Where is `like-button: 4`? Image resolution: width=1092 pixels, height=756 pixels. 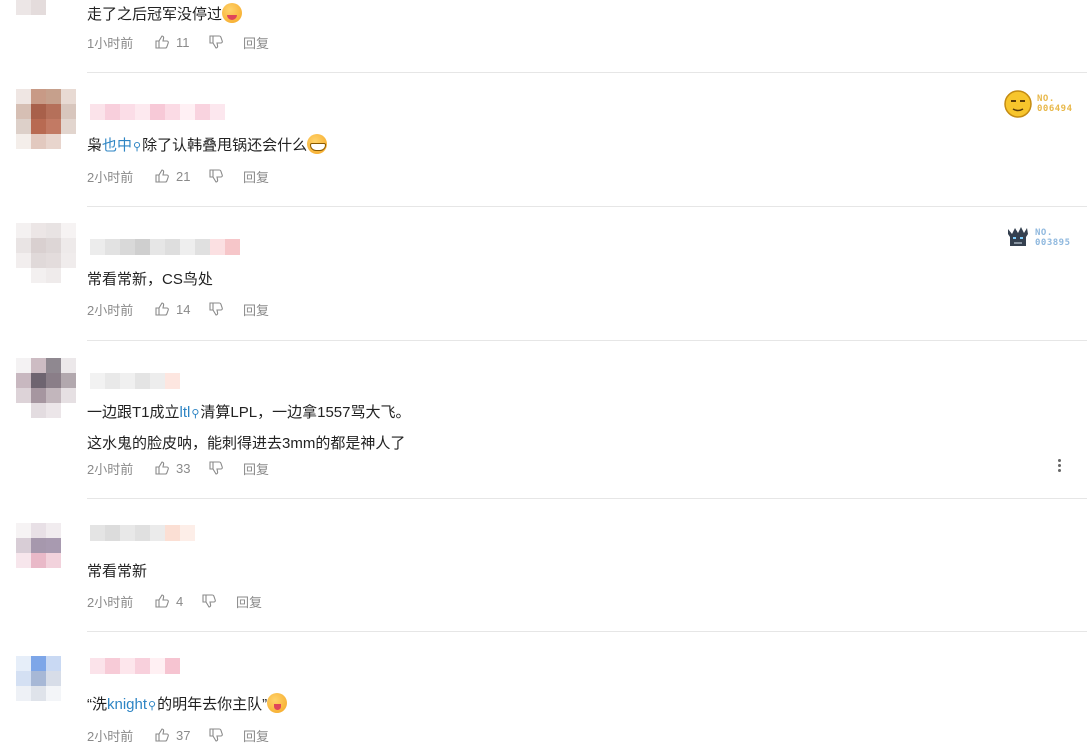 like-button: 4 is located at coordinates (178, 601).